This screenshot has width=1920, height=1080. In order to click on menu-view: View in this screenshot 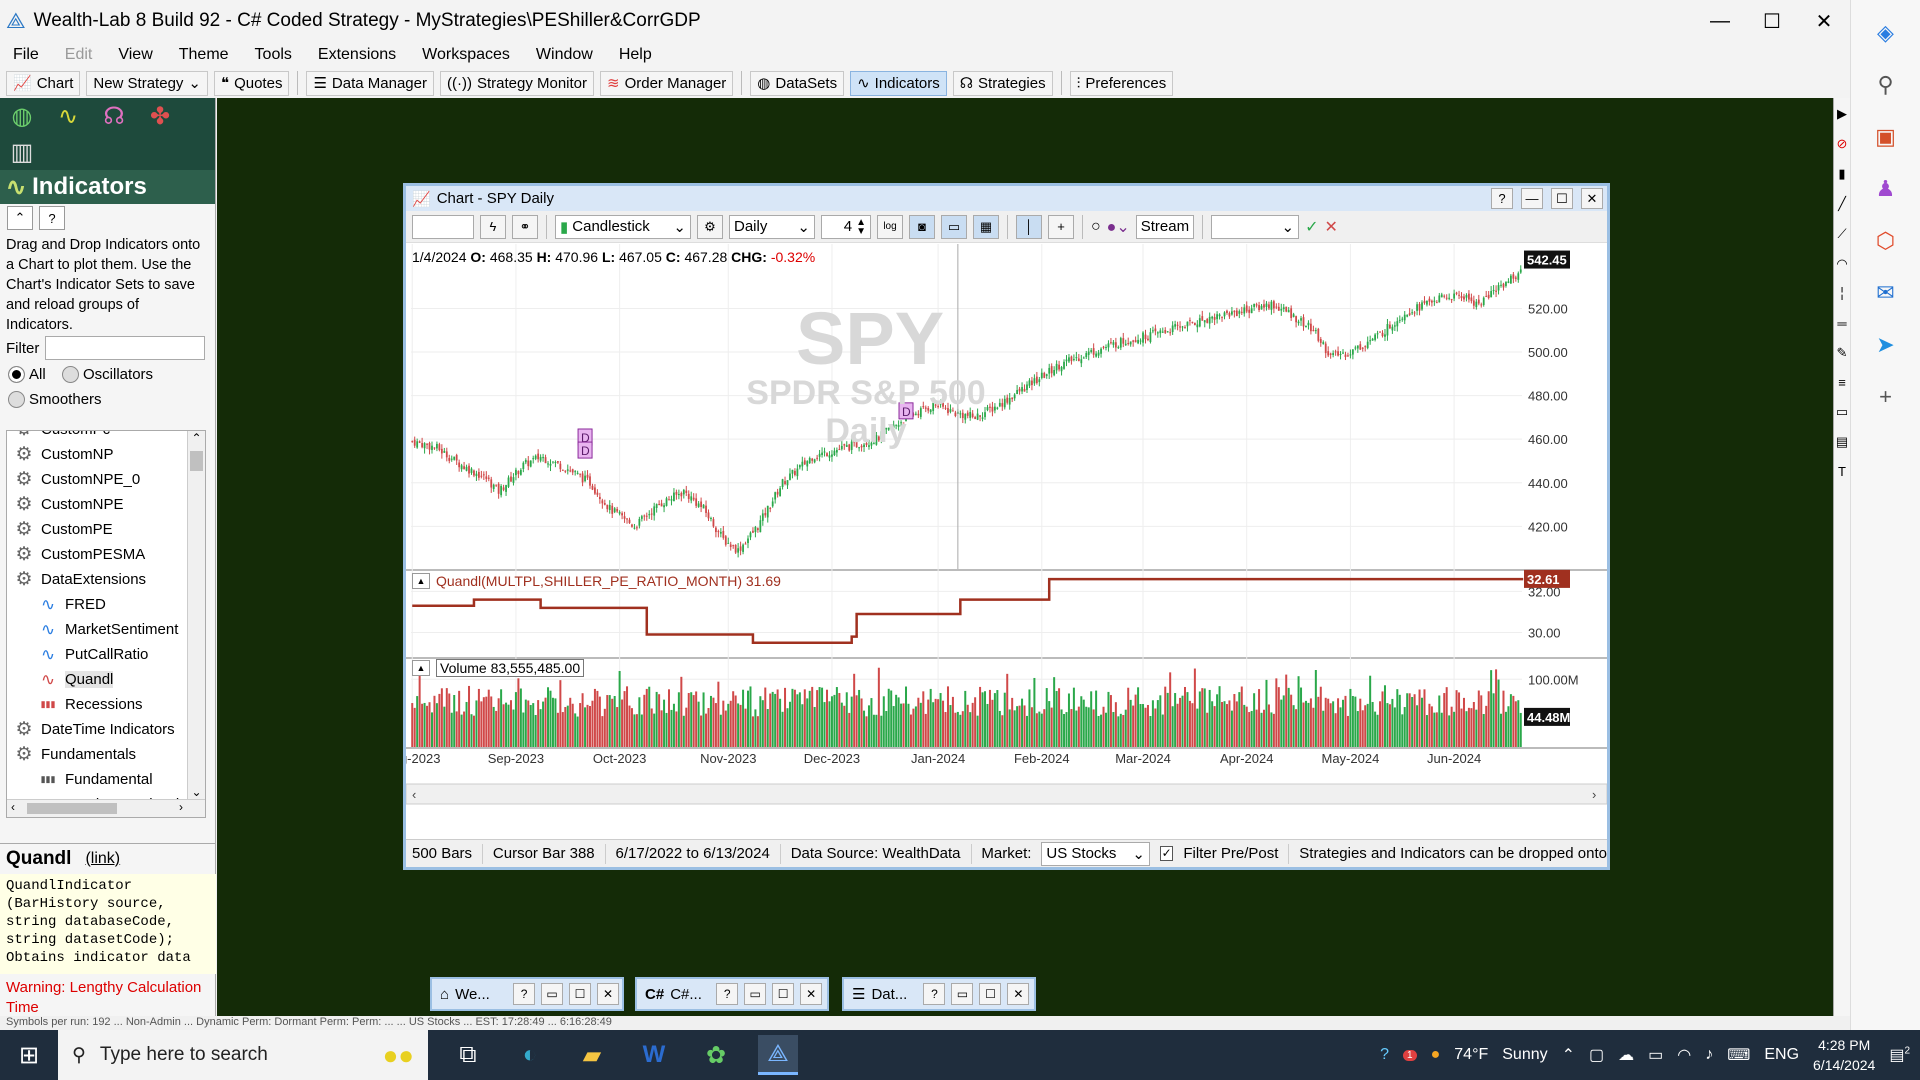, I will do `click(135, 55)`.